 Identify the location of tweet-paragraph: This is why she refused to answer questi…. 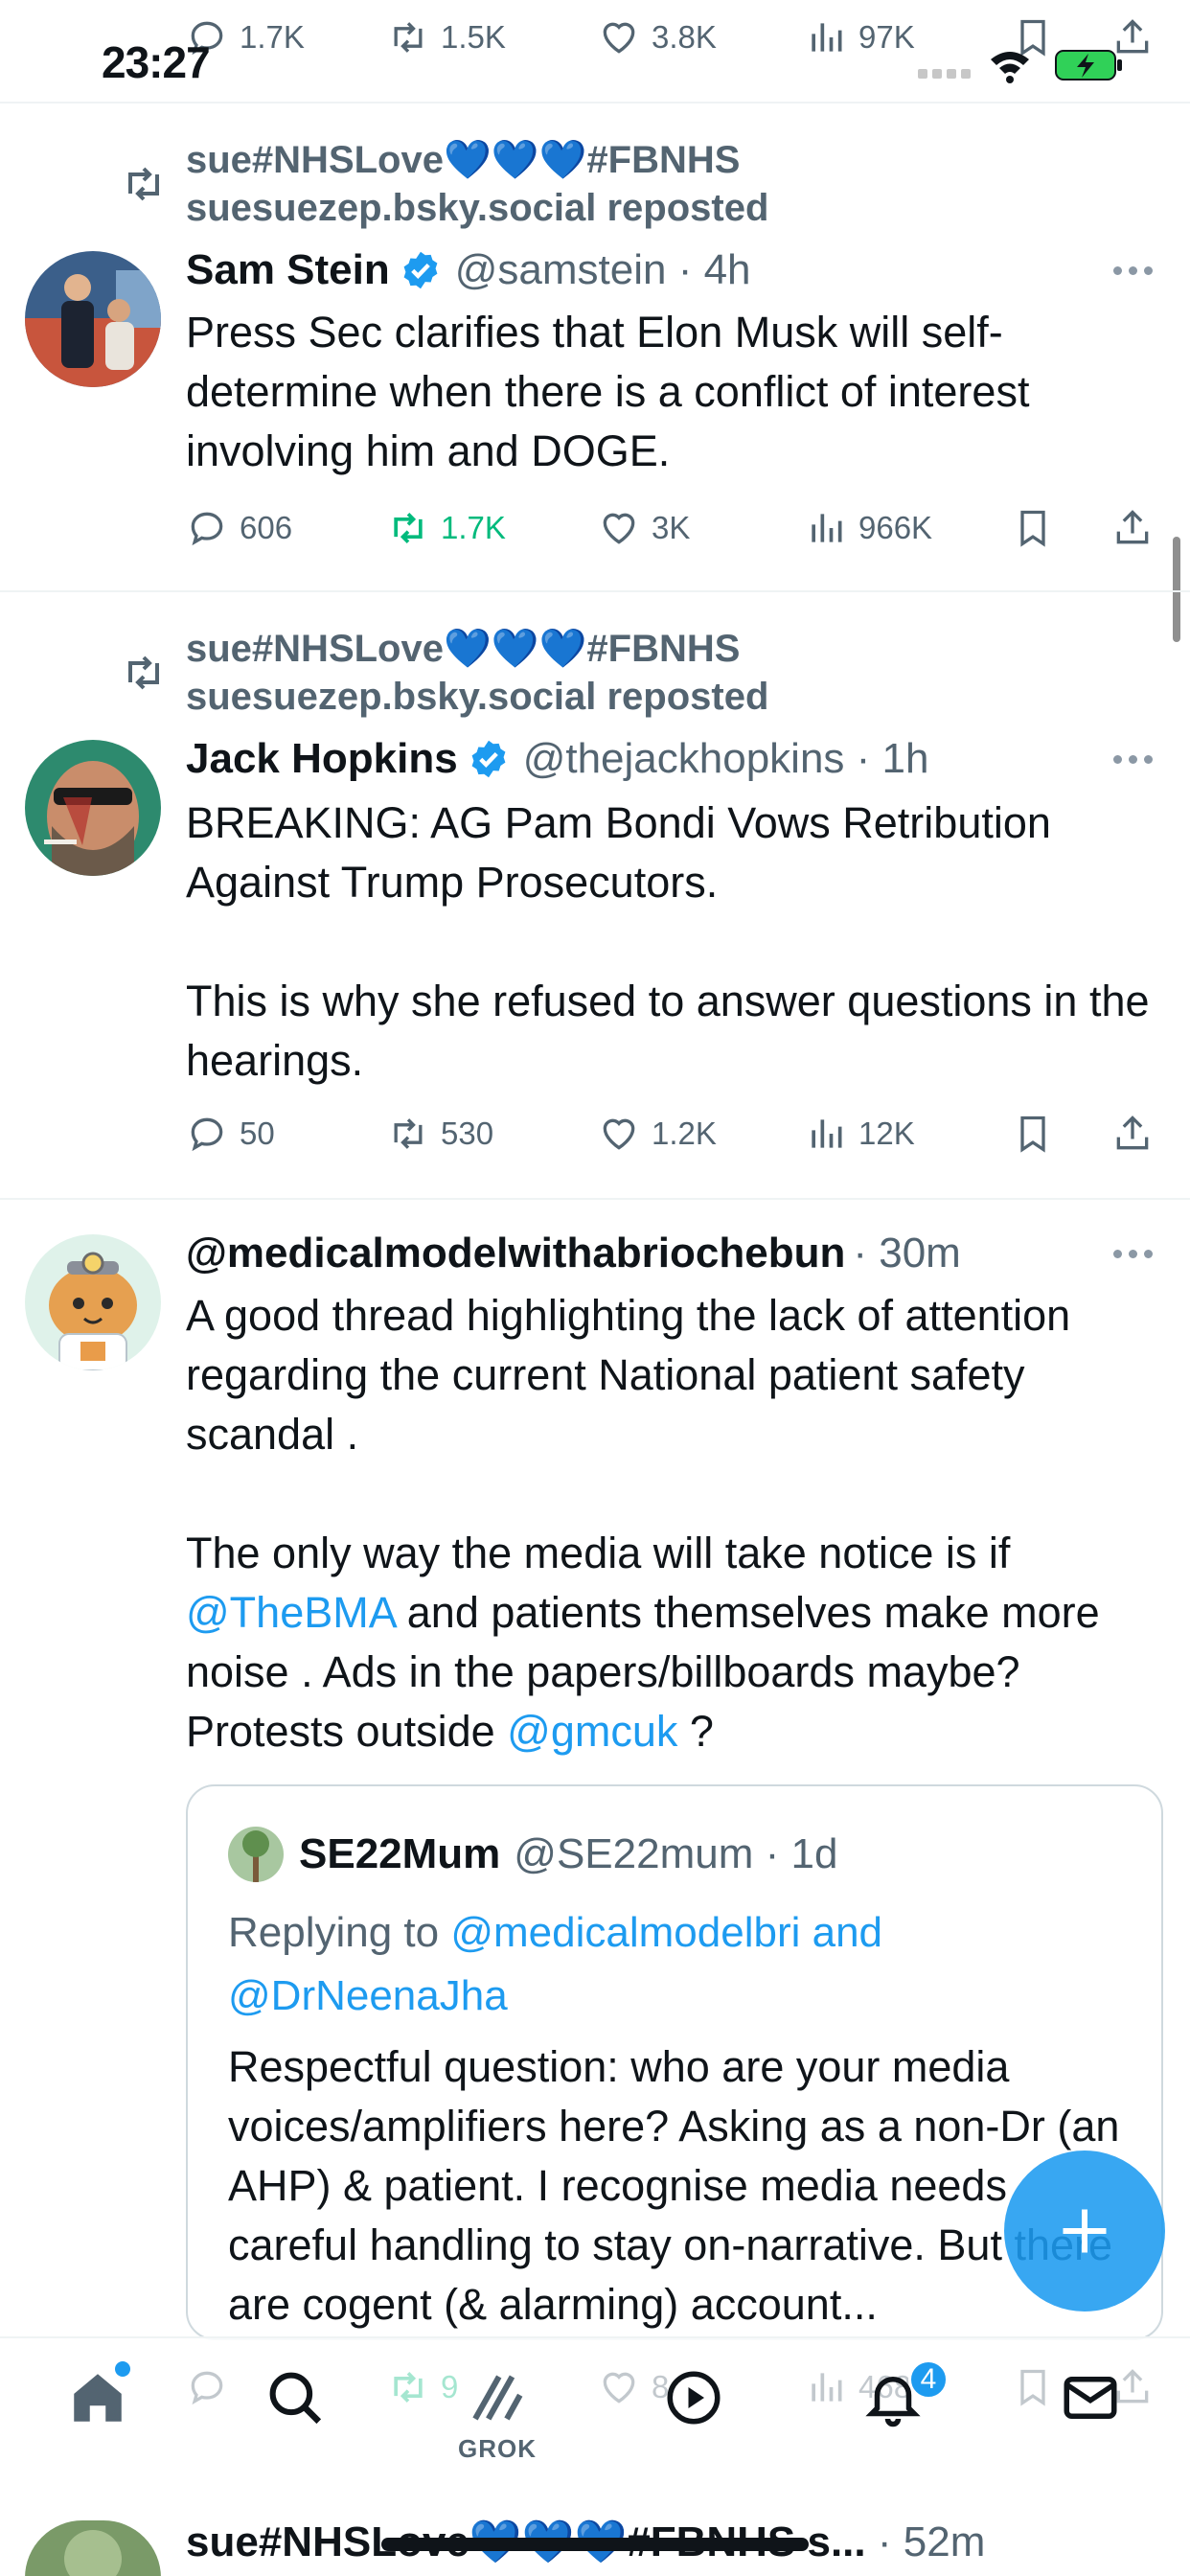
(668, 1031).